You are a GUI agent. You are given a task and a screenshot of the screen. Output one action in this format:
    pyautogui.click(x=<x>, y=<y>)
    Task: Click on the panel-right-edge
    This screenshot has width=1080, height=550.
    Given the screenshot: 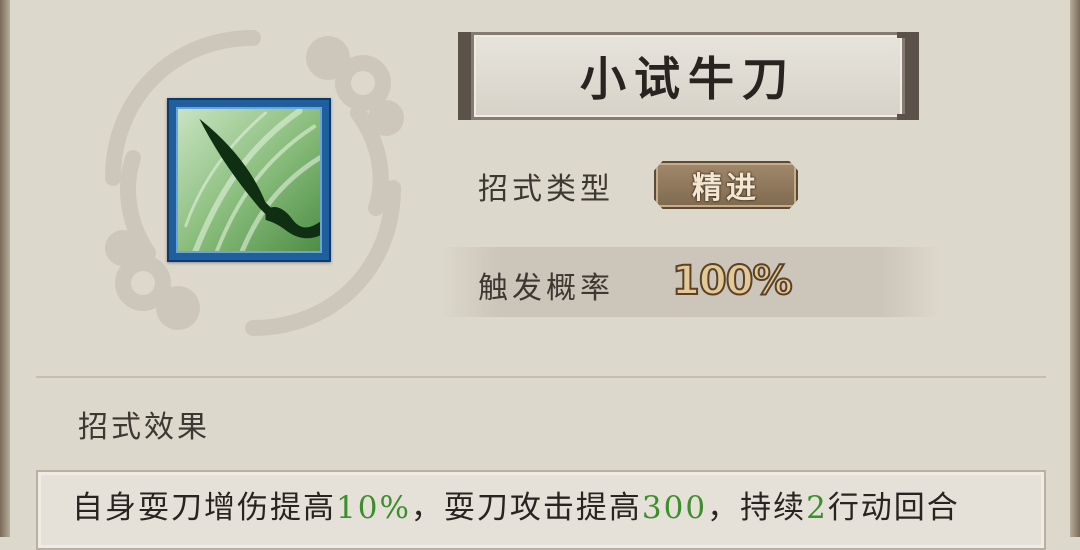 What is the action you would take?
    pyautogui.click(x=1075, y=268)
    